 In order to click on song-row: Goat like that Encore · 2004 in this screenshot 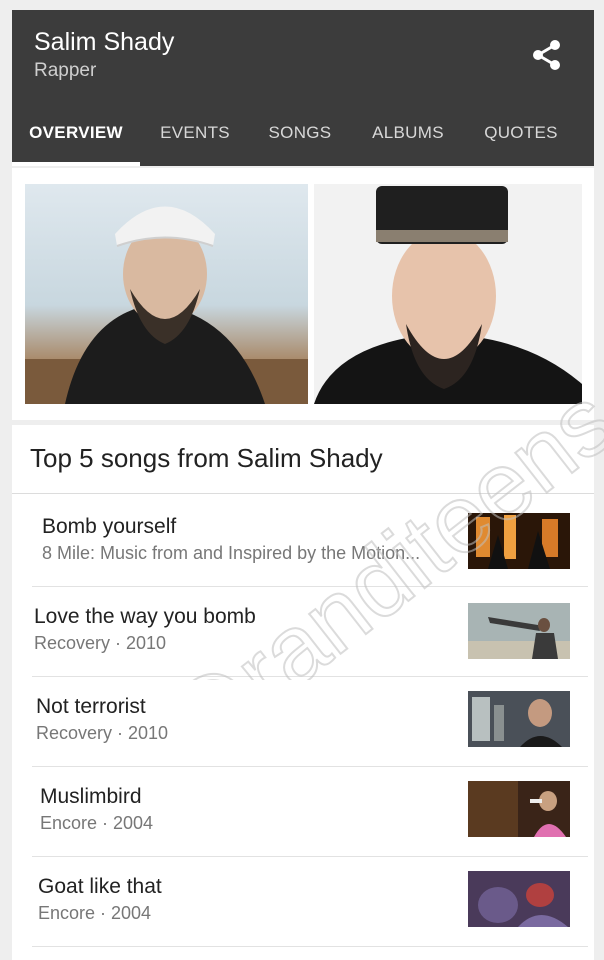, I will do `click(303, 902)`.